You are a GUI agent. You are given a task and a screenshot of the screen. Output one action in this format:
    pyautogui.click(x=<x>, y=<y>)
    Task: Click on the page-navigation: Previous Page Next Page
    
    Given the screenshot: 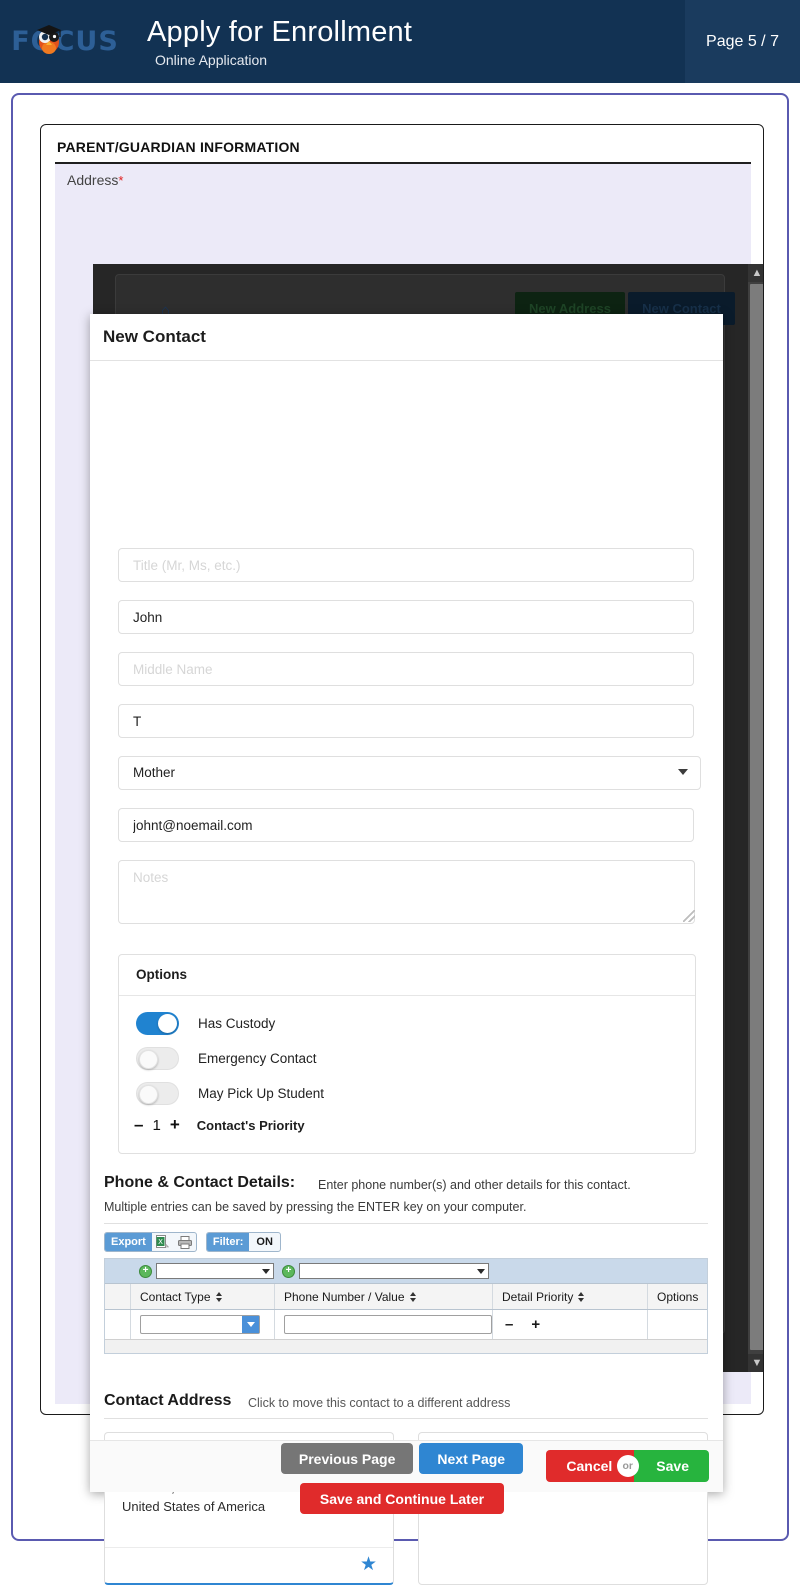 What is the action you would take?
    pyautogui.click(x=402, y=1458)
    